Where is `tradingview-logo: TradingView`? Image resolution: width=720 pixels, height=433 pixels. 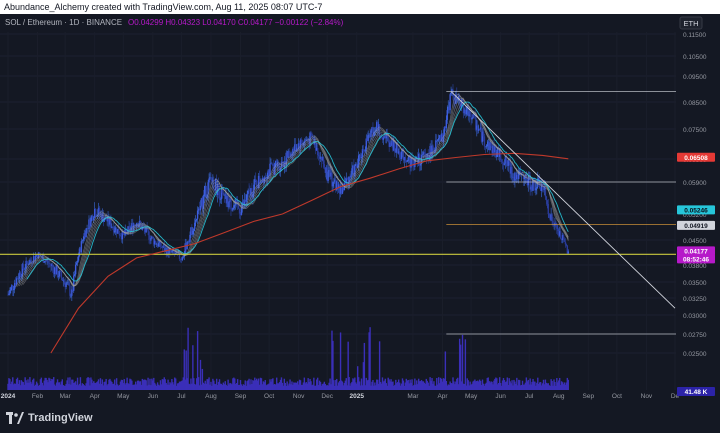 tradingview-logo: TradingView is located at coordinates (49, 418).